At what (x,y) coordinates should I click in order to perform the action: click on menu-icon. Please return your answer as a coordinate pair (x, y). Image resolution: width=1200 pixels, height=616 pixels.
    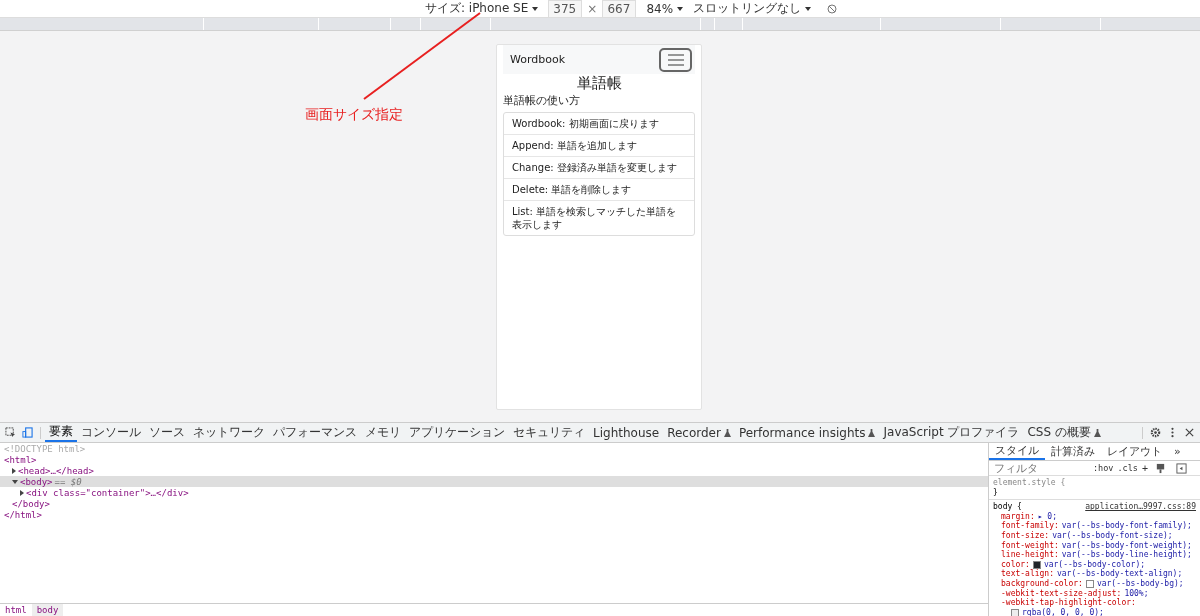
    Looking at the image, I should click on (675, 59).